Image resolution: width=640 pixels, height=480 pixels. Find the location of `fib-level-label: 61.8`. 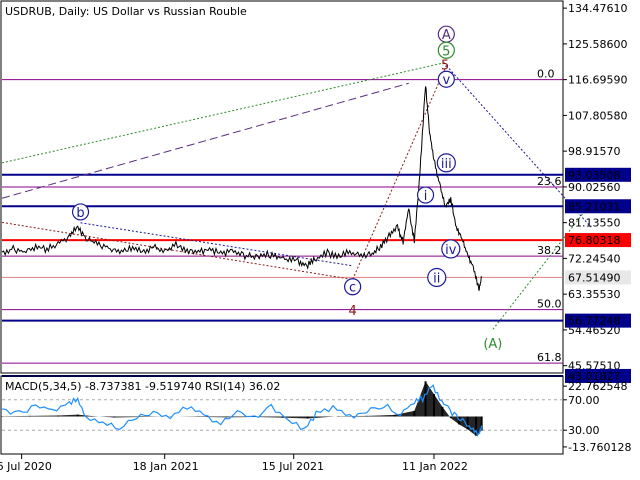

fib-level-label: 61.8 is located at coordinates (549, 357).